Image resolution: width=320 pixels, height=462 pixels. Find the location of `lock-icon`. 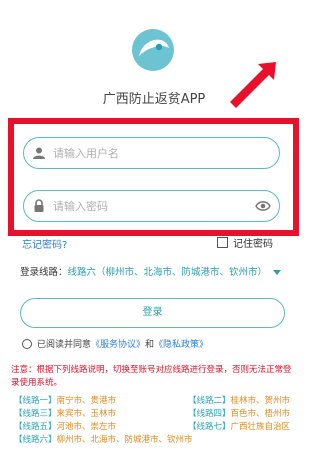

lock-icon is located at coordinates (39, 205).